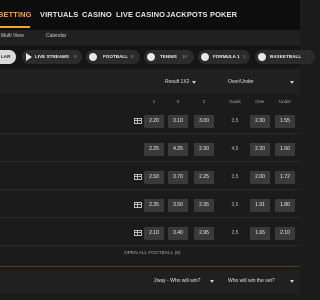  Describe the element at coordinates (177, 82) in the screenshot. I see `market-result-1x2: Result 1X2` at that location.